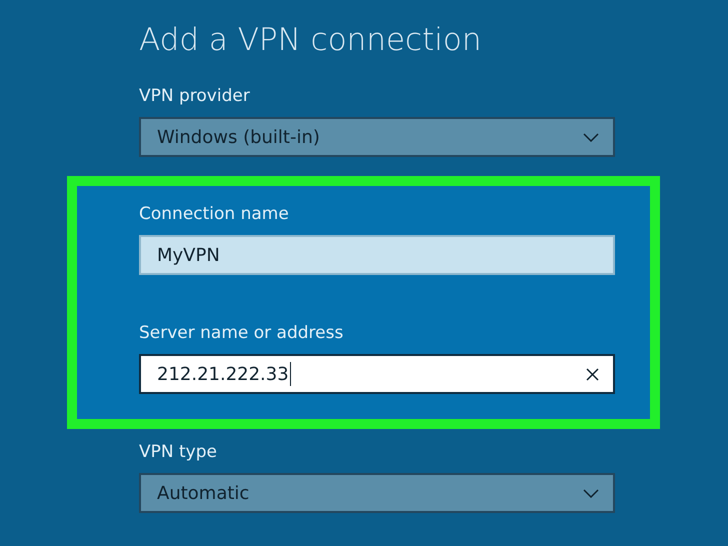  I want to click on dropdown: Windows (built-in), so click(377, 137).